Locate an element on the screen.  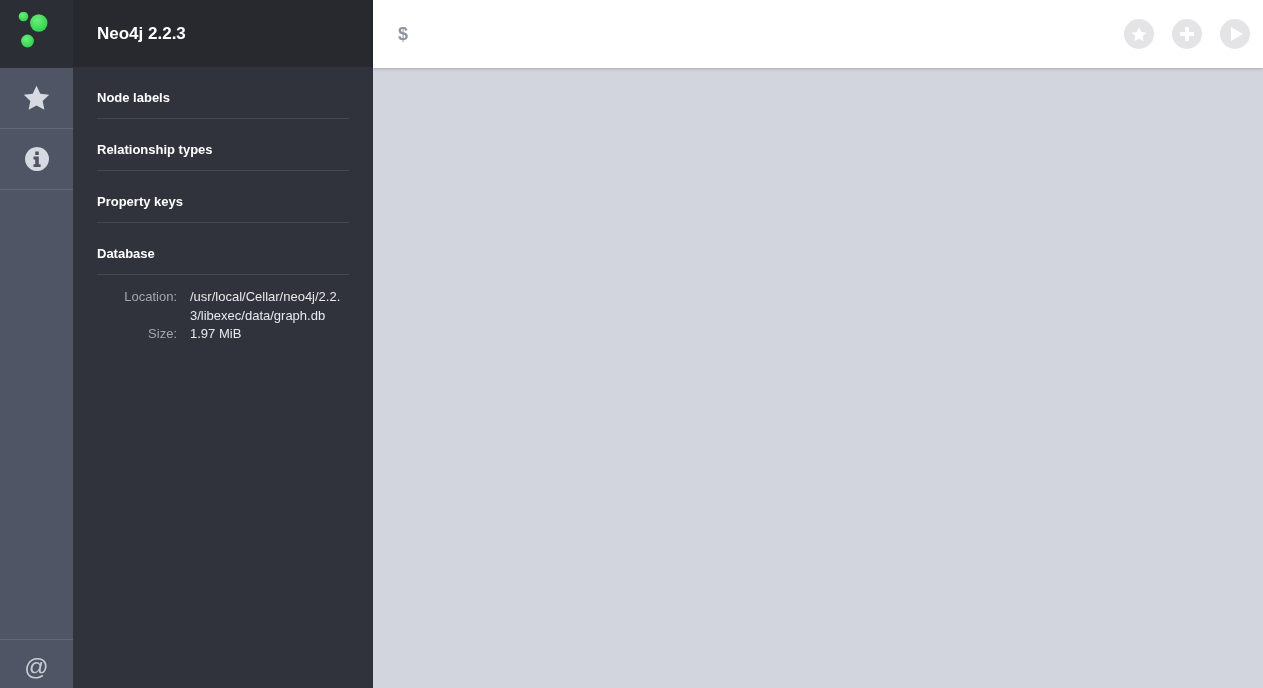
section-heading: Property keys is located at coordinates (140, 202).